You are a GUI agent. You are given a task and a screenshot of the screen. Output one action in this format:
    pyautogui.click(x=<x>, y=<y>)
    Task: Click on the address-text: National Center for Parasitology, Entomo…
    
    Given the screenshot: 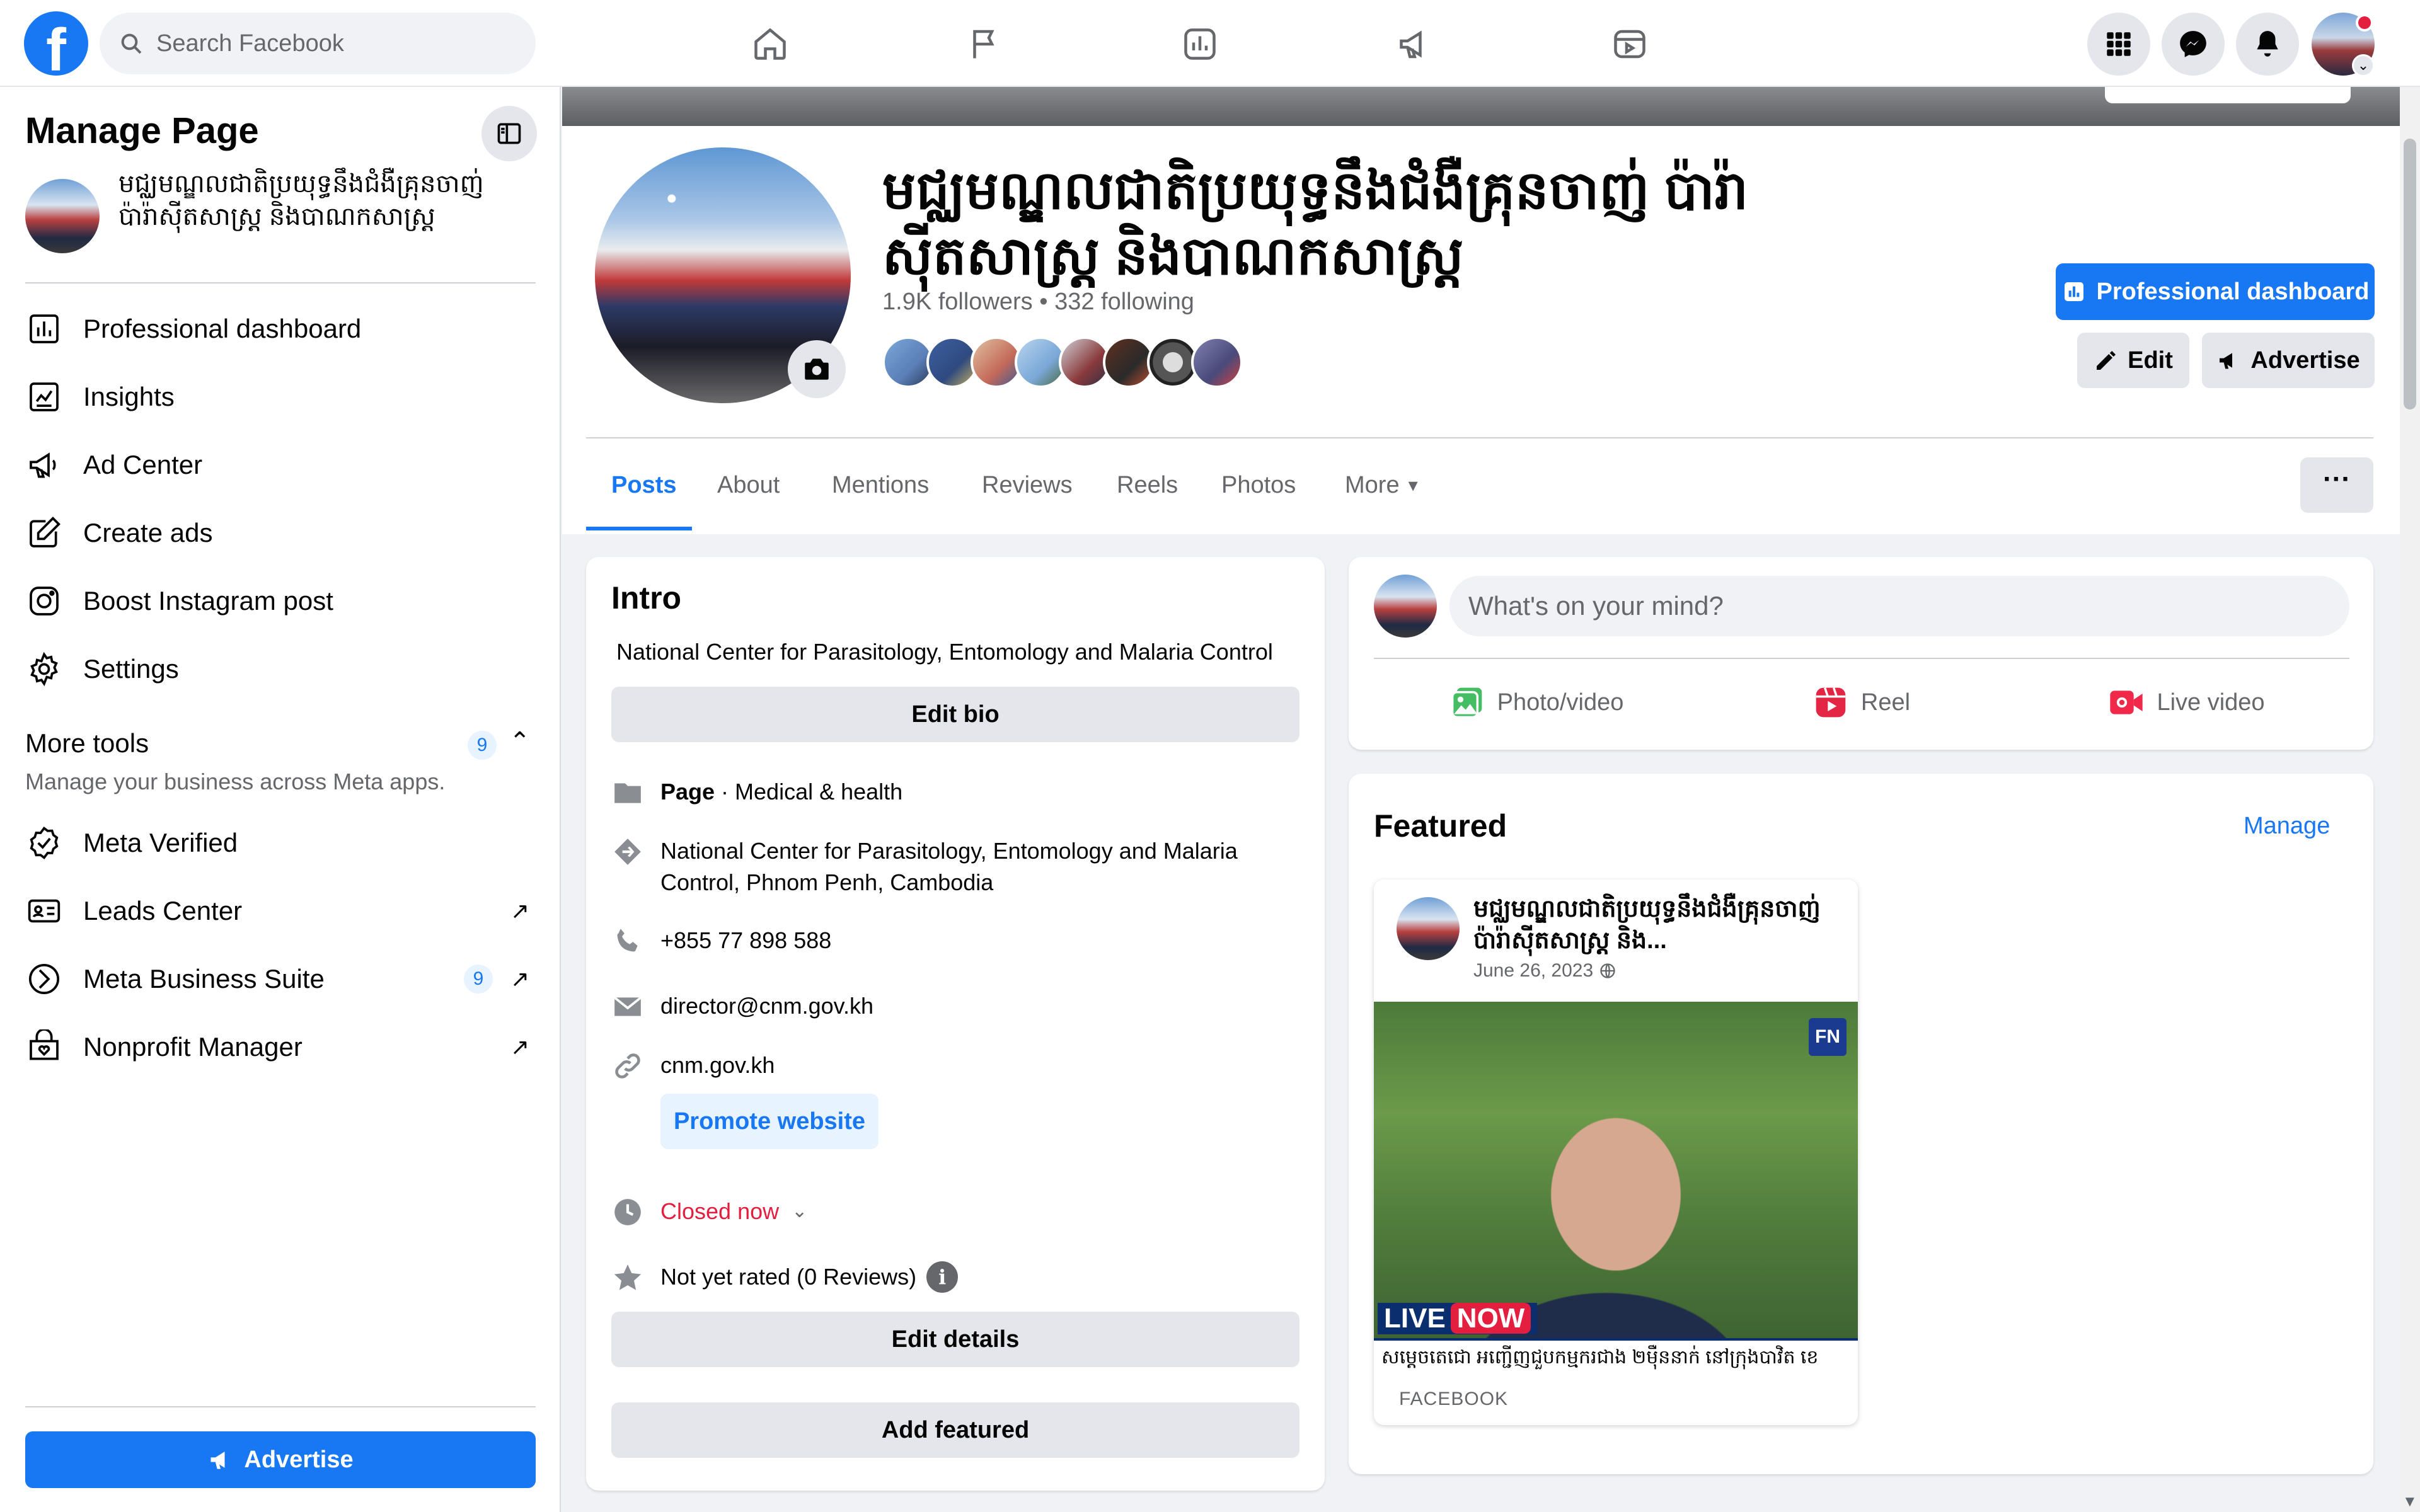 What is the action you would take?
    pyautogui.click(x=979, y=866)
    